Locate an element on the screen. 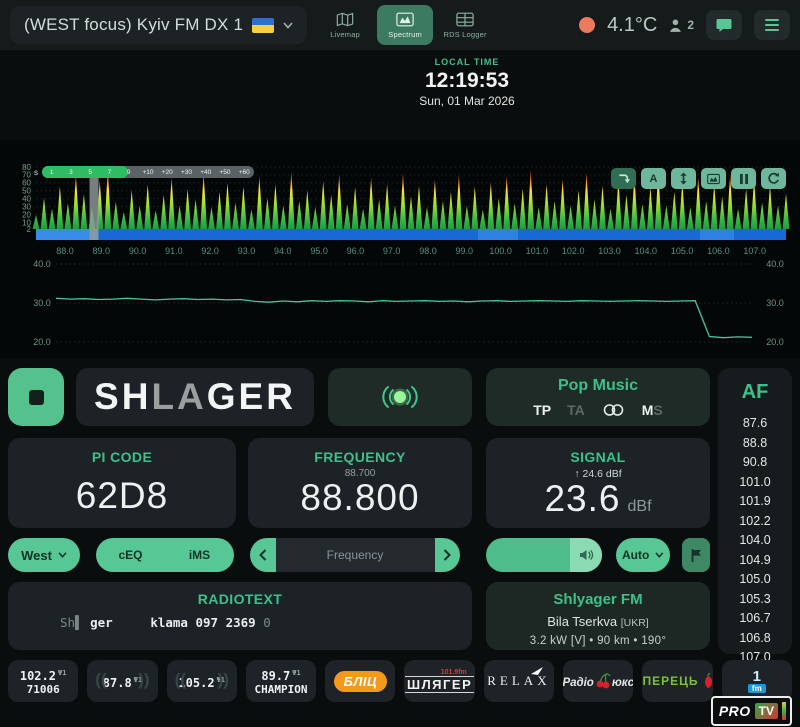 The image size is (800, 727). arrows-vertical-icon is located at coordinates (683, 178).